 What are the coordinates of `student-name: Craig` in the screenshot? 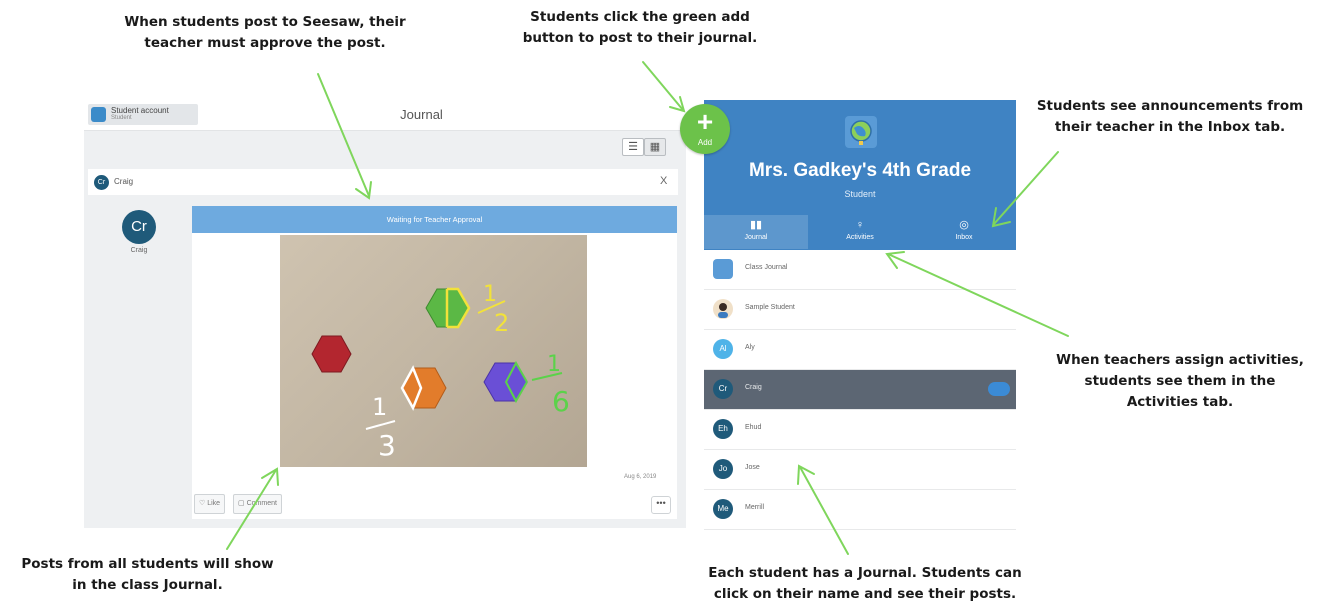 It's located at (753, 387).